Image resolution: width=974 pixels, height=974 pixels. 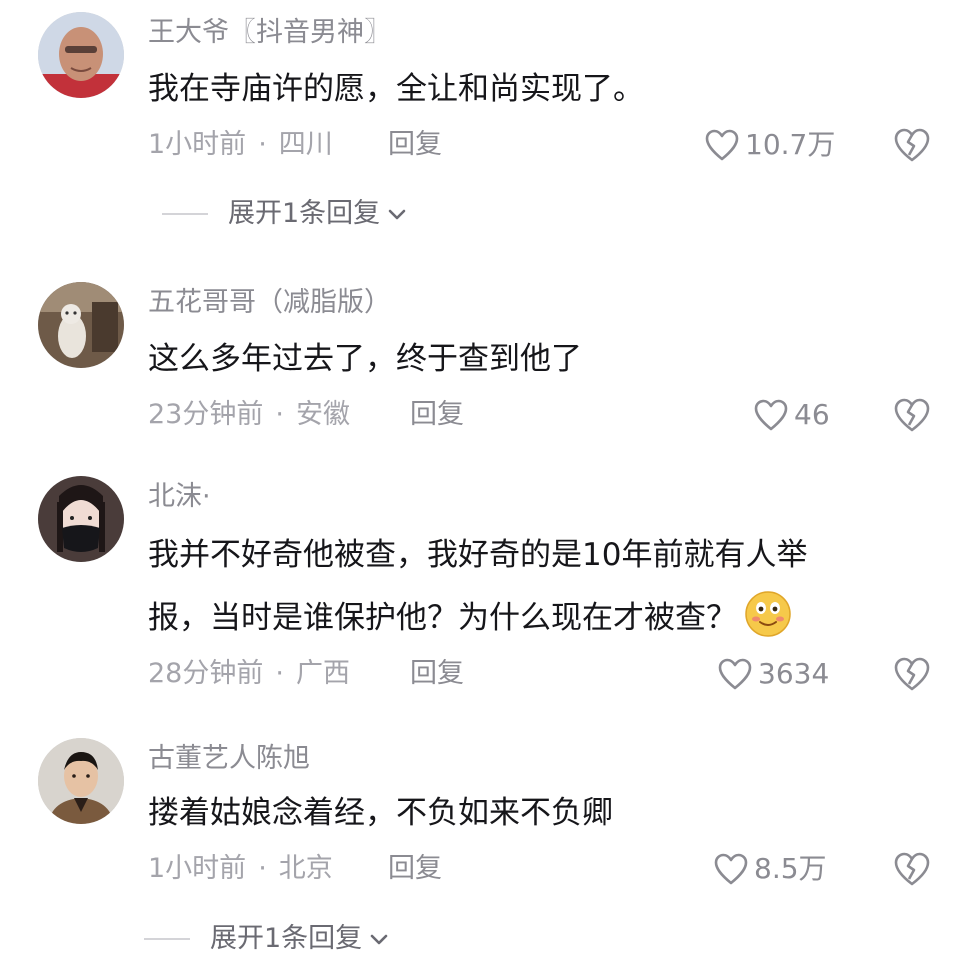 I want to click on comment-text-line: 搂着姑娘念着经，不负如来不负卿, so click(x=380, y=813).